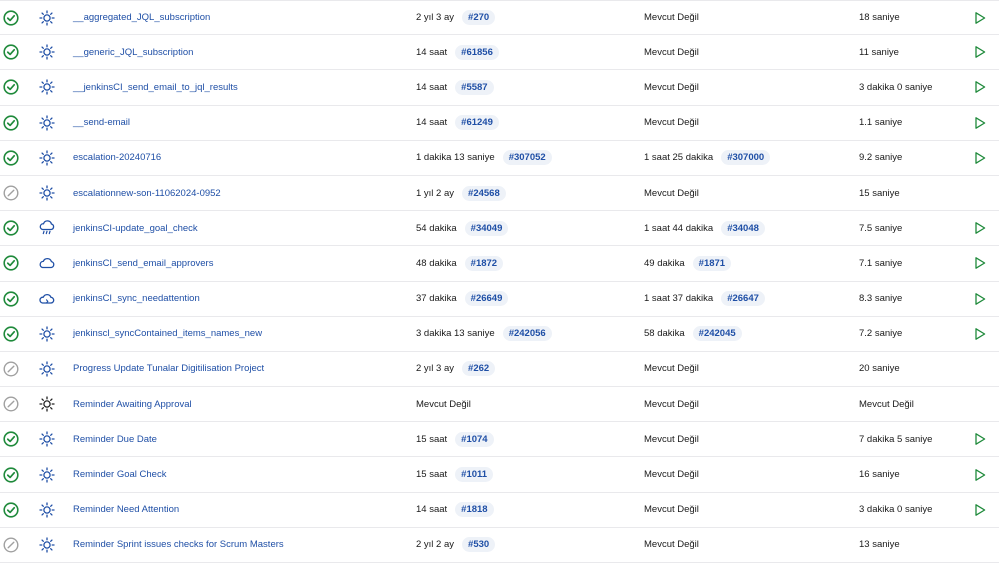 The width and height of the screenshot is (999, 566). Describe the element at coordinates (743, 228) in the screenshot. I see `build-badge: #34048` at that location.